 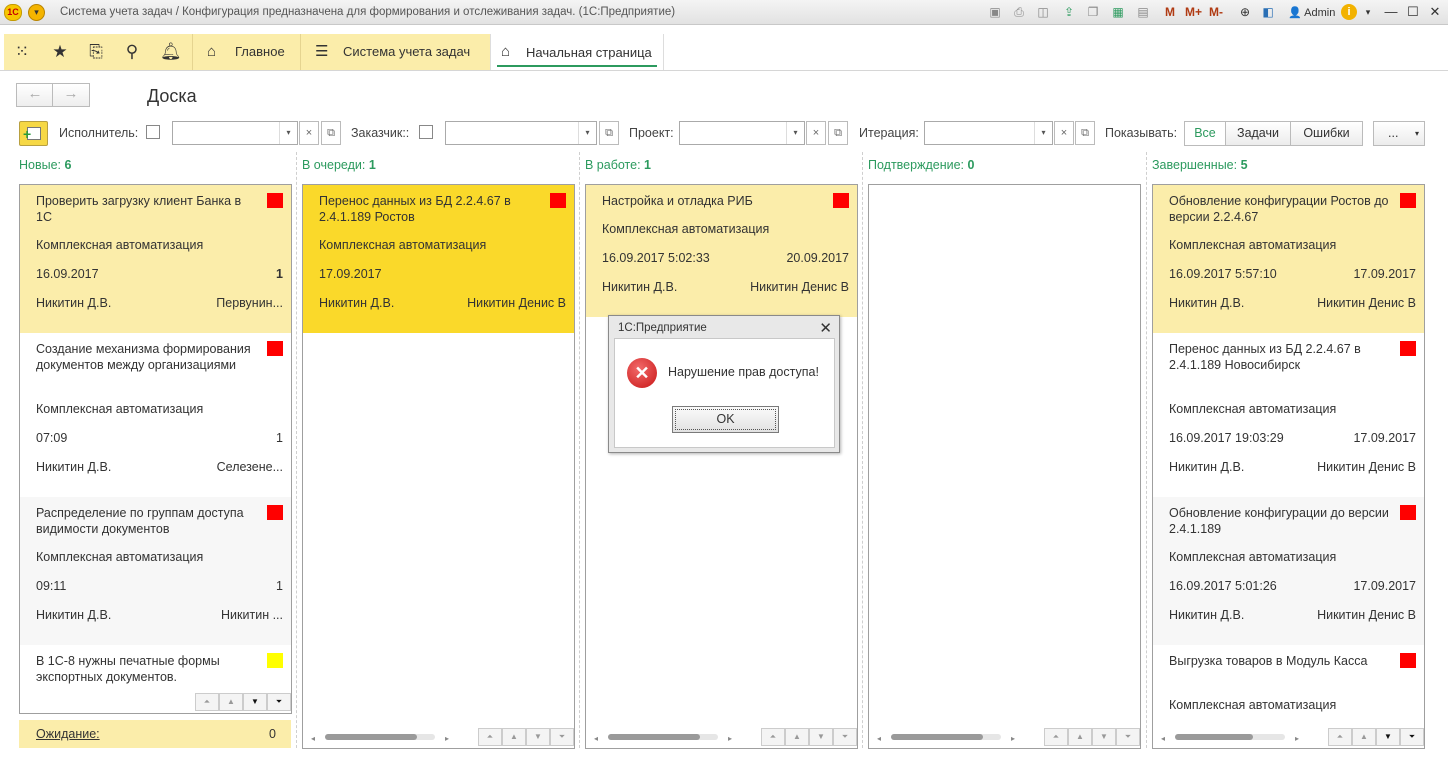 I want to click on executor-checkbox, so click(x=153, y=132).